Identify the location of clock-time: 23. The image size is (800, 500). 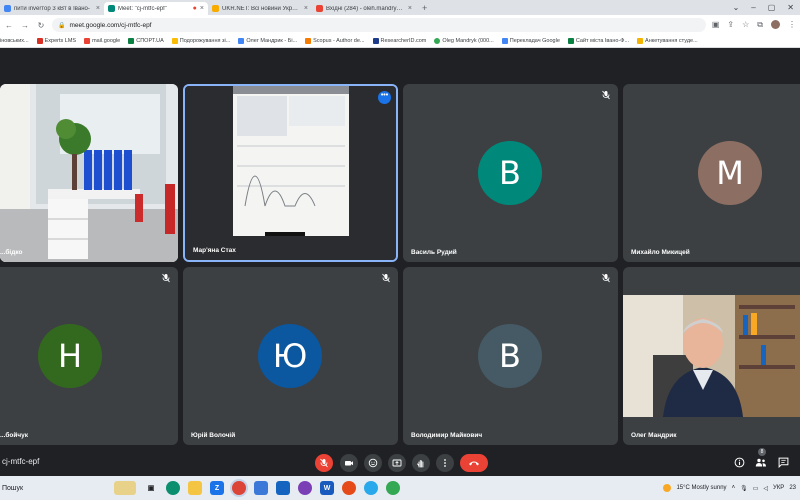
(792, 488).